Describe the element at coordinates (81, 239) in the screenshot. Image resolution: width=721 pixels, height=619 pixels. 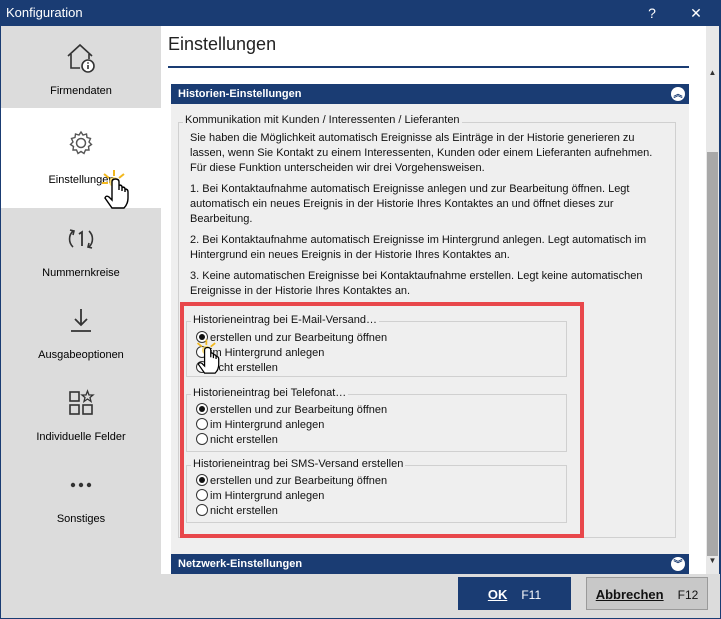
I see `refresh-number-icon` at that location.